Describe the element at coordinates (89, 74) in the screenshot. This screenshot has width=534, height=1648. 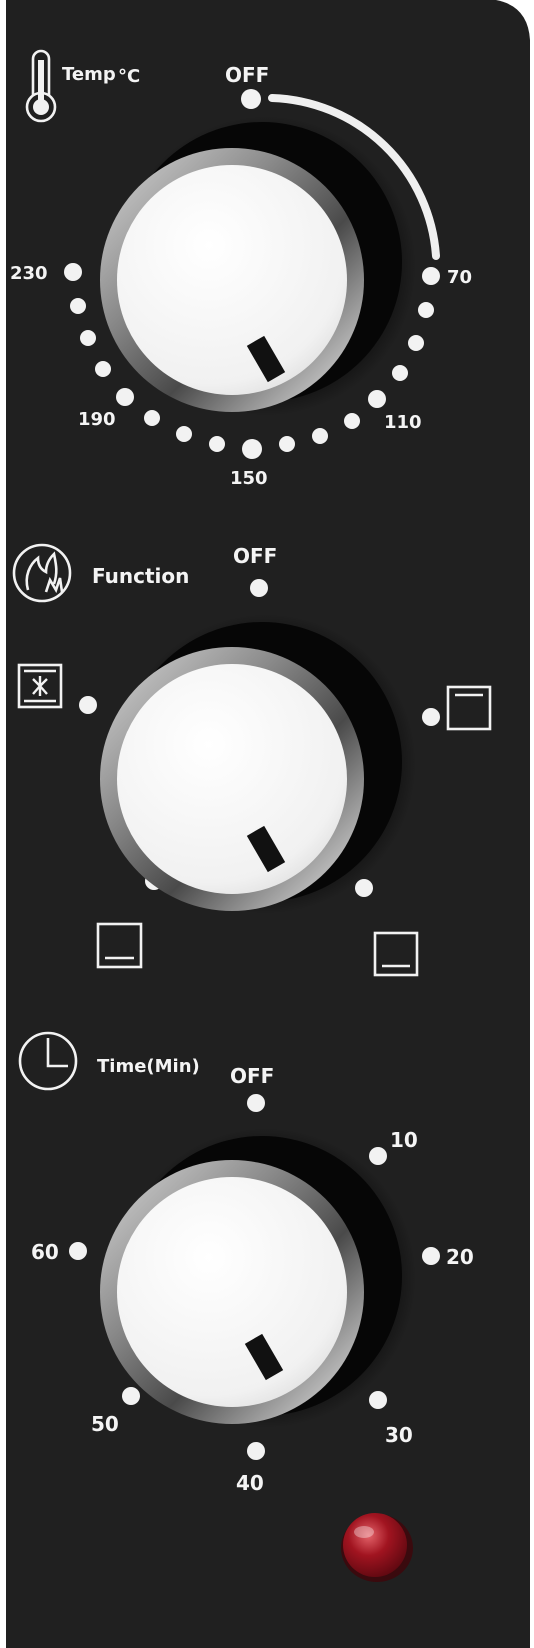
I see `temp-label: Temp` at that location.